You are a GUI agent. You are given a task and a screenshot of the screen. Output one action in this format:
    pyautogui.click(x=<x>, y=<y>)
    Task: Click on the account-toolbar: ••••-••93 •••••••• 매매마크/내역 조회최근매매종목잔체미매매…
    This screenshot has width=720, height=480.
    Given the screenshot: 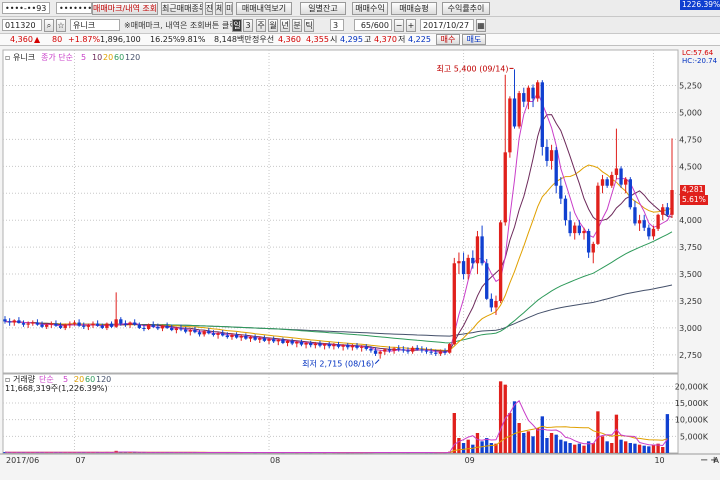 What is the action you would take?
    pyautogui.click(x=360, y=8)
    